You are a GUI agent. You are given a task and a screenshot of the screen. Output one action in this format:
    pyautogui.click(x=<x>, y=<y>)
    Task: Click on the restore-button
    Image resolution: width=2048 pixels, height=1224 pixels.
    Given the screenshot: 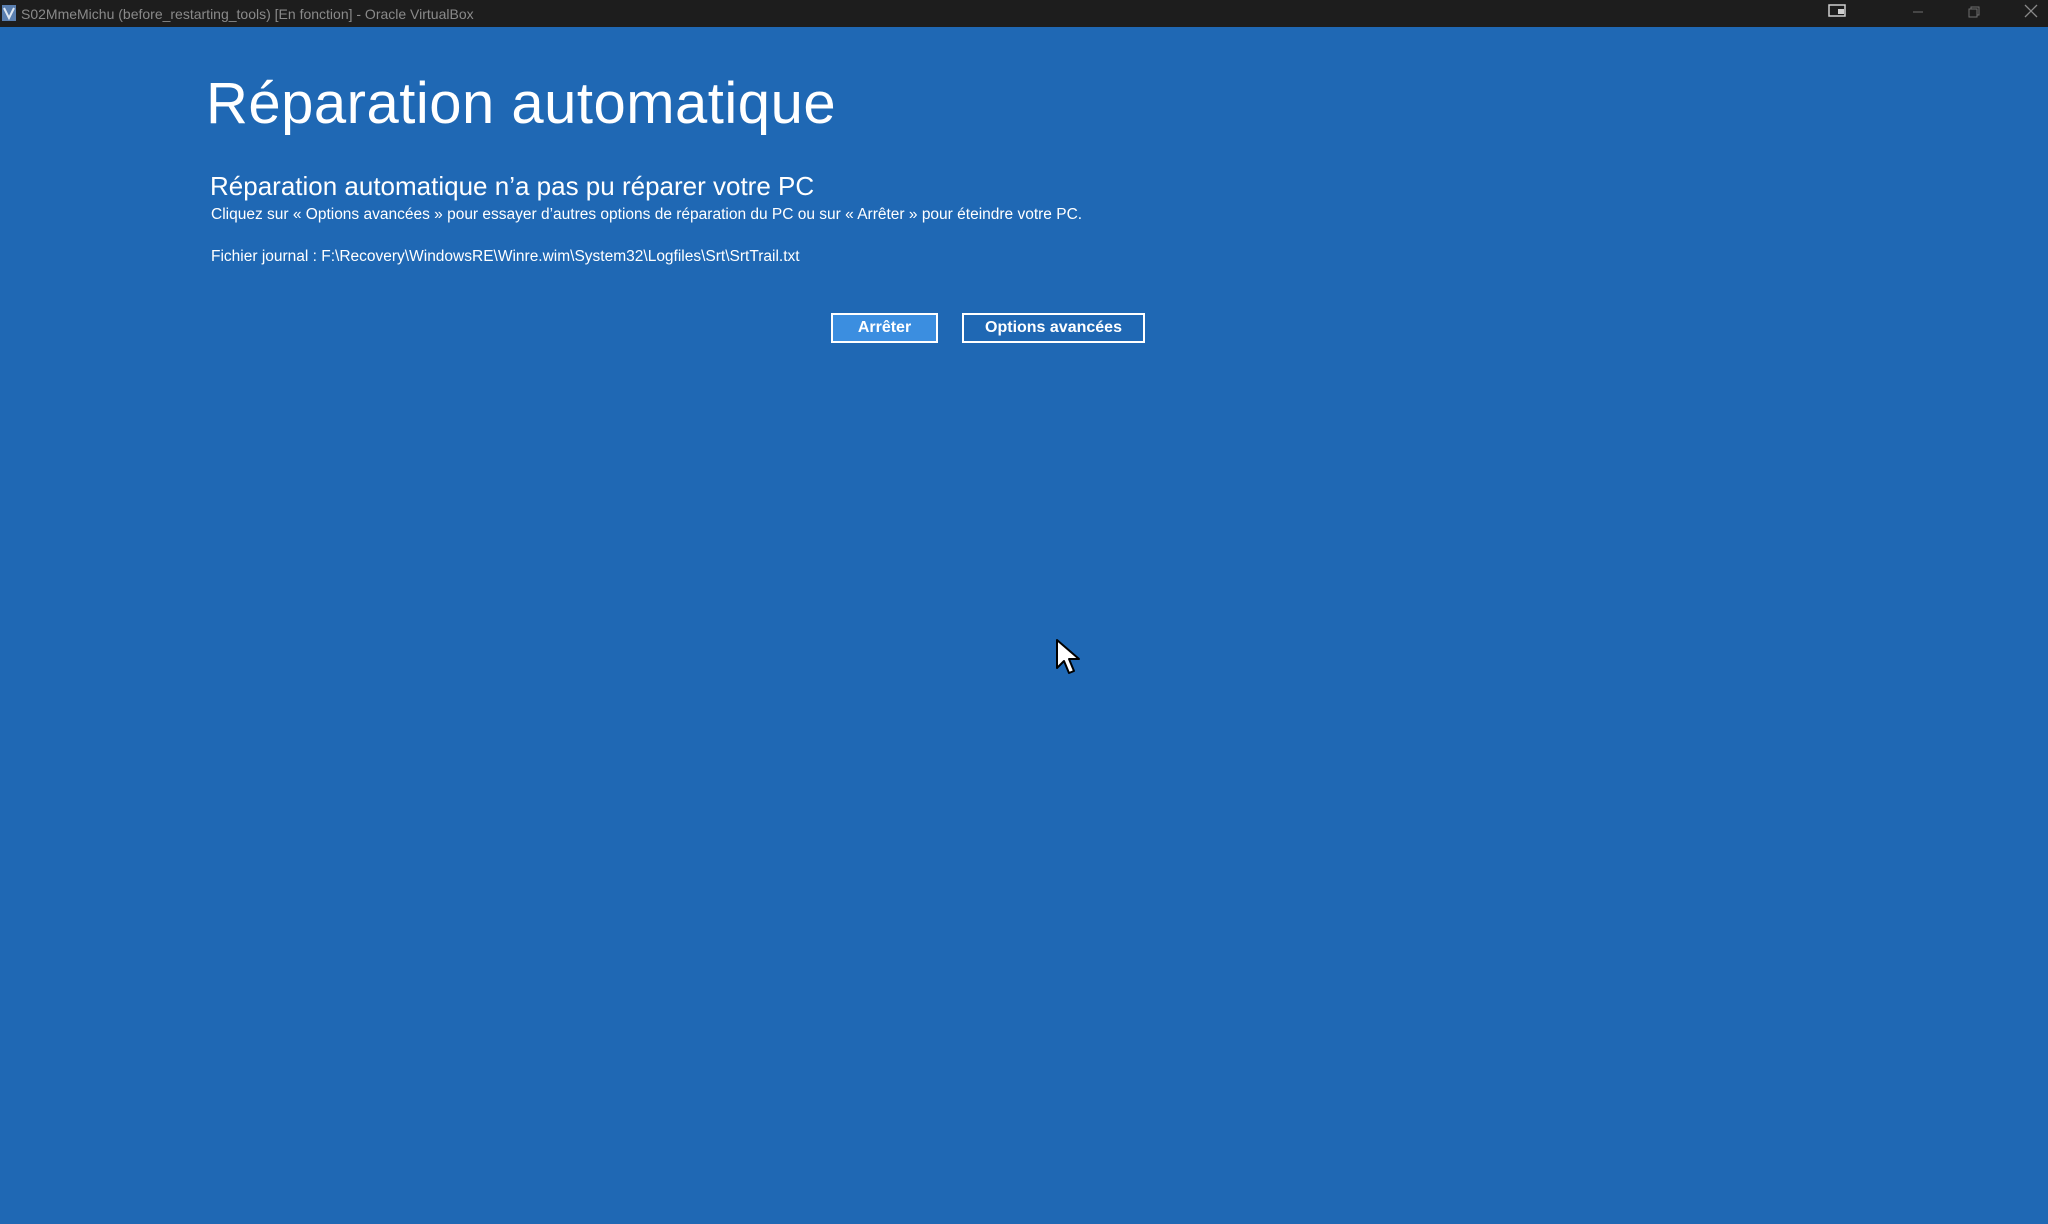 What is the action you would take?
    pyautogui.click(x=1974, y=13)
    